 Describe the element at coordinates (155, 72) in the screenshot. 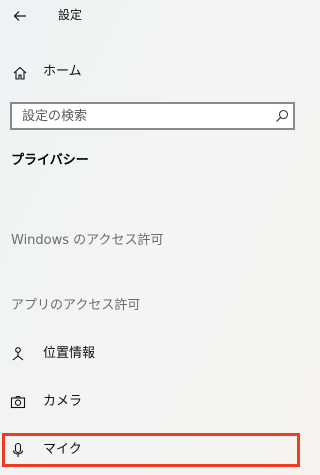

I see `home-nav-item: ホーム` at that location.